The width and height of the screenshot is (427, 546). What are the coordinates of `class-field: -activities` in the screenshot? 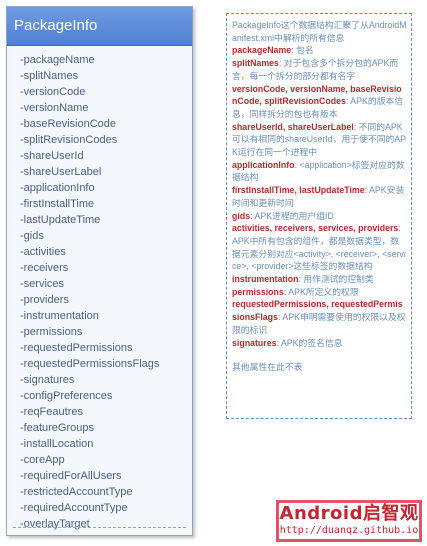 It's located at (43, 252).